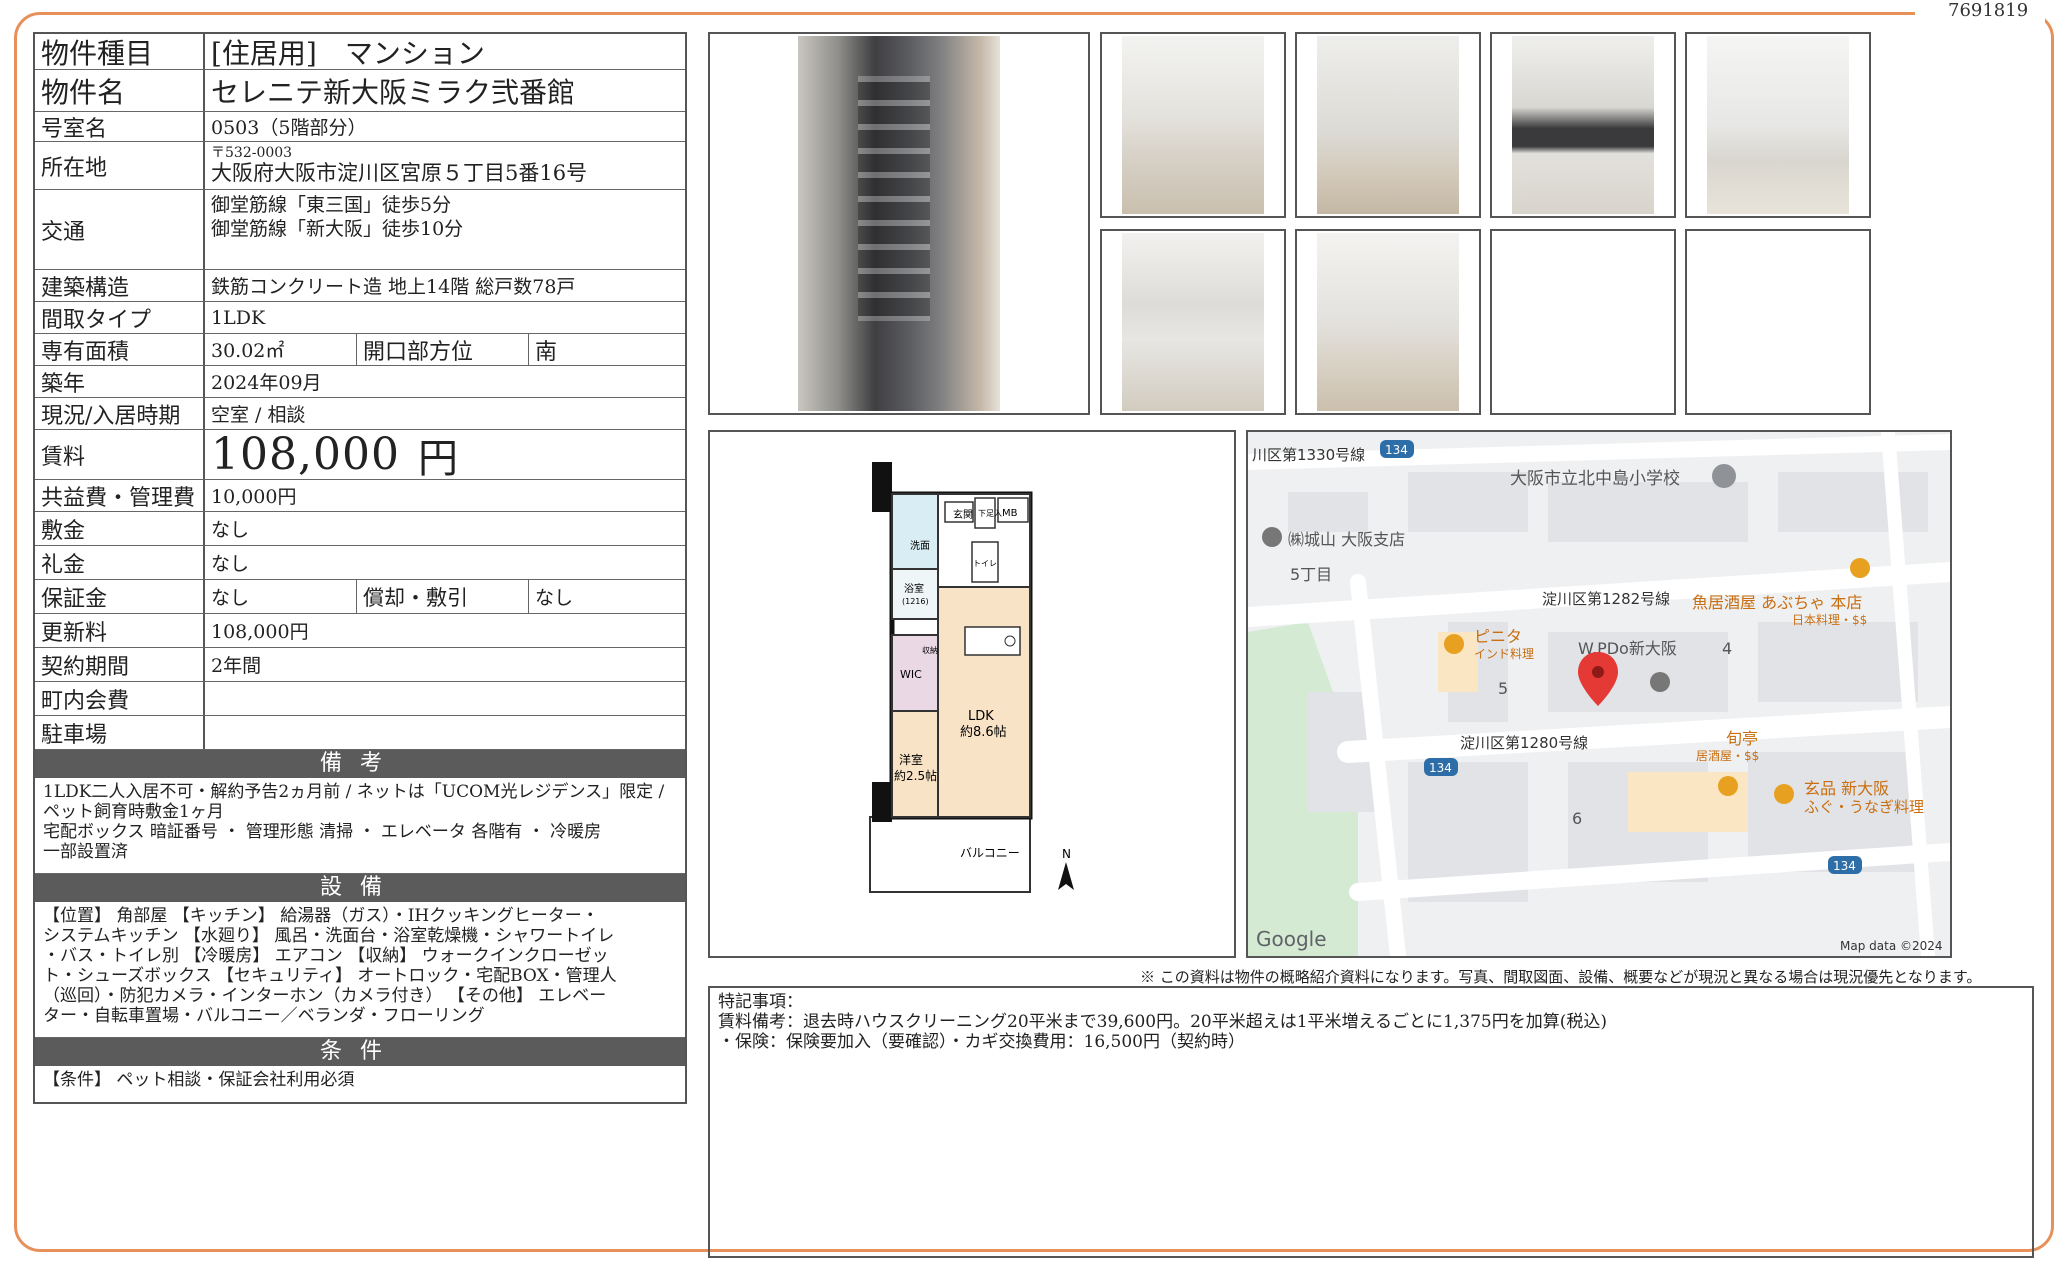 This screenshot has width=2056, height=1265. Describe the element at coordinates (360, 496) in the screenshot. I see `row-fee: 共益費・管理費 10,000円` at that location.